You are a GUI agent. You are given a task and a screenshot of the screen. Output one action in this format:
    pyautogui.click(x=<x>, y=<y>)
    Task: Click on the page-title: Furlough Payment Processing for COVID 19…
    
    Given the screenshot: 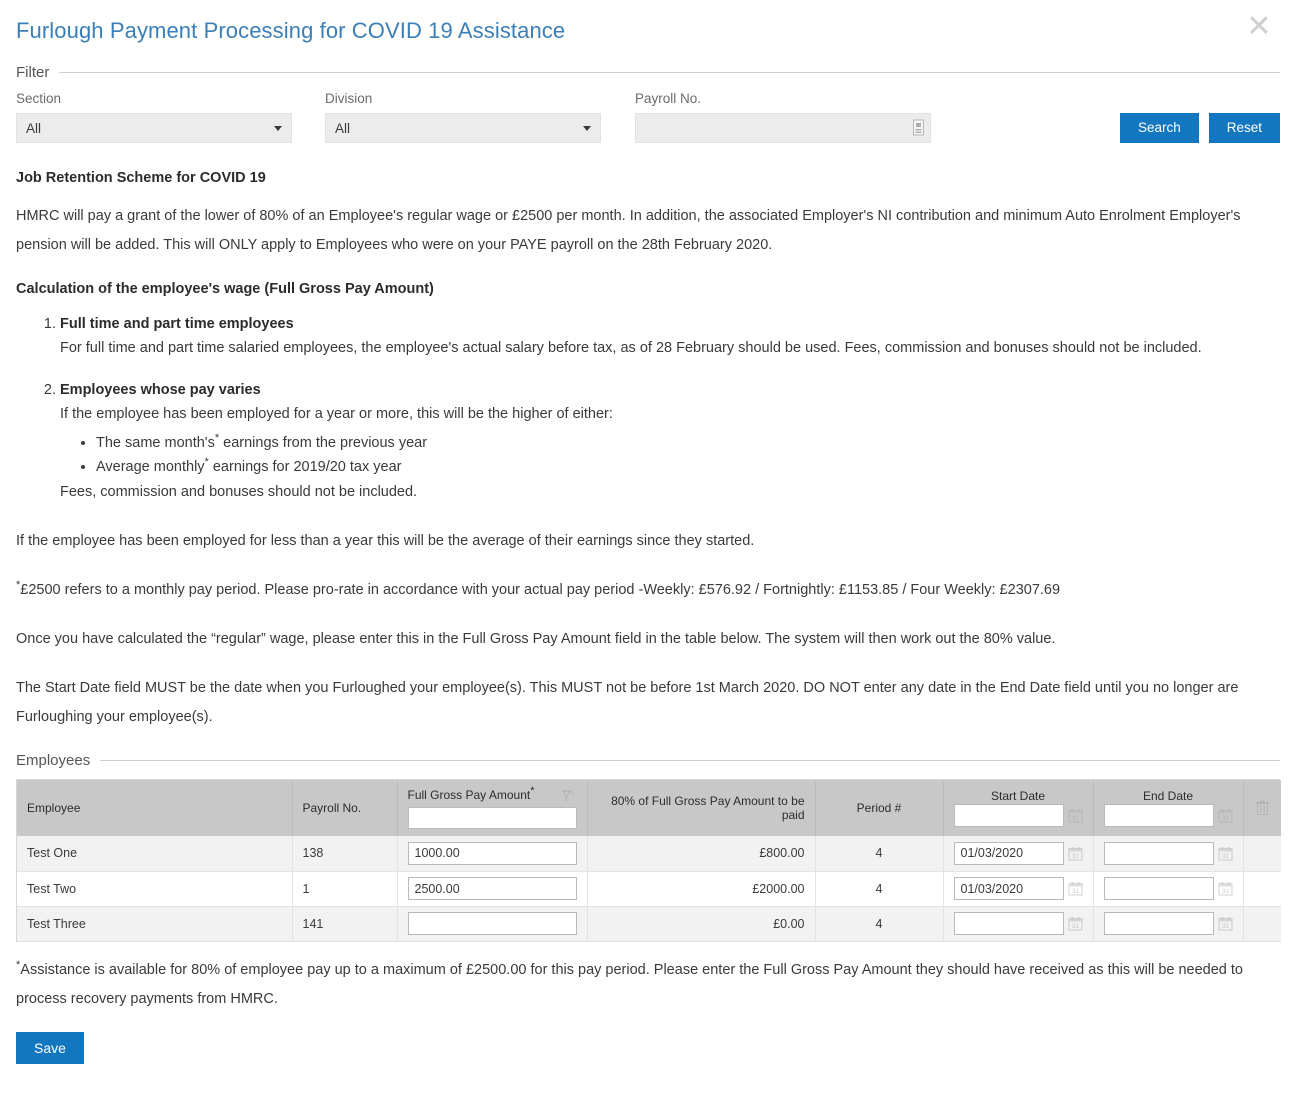 What is the action you would take?
    pyautogui.click(x=291, y=30)
    